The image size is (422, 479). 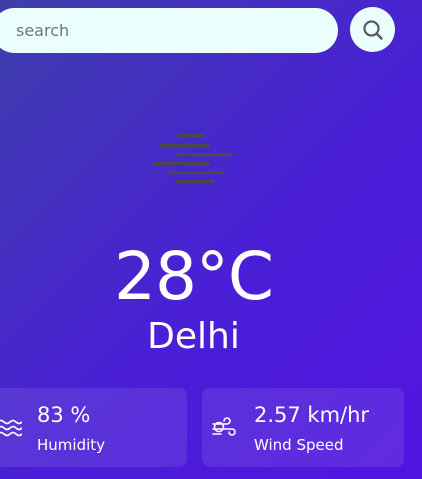 I want to click on temperature: 28°C, so click(x=193, y=276).